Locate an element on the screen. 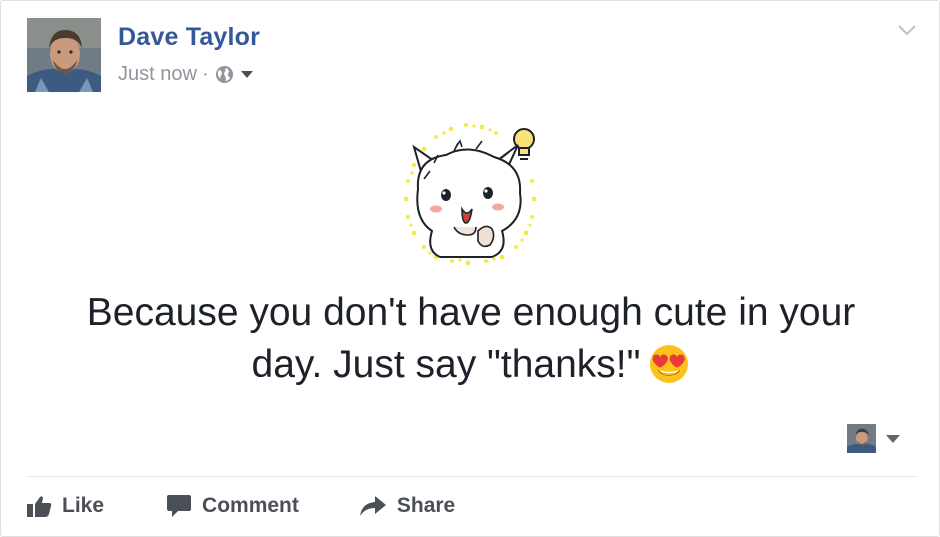 Image resolution: width=940 pixels, height=537 pixels. cat-lightbulb-sticker is located at coordinates (472, 193).